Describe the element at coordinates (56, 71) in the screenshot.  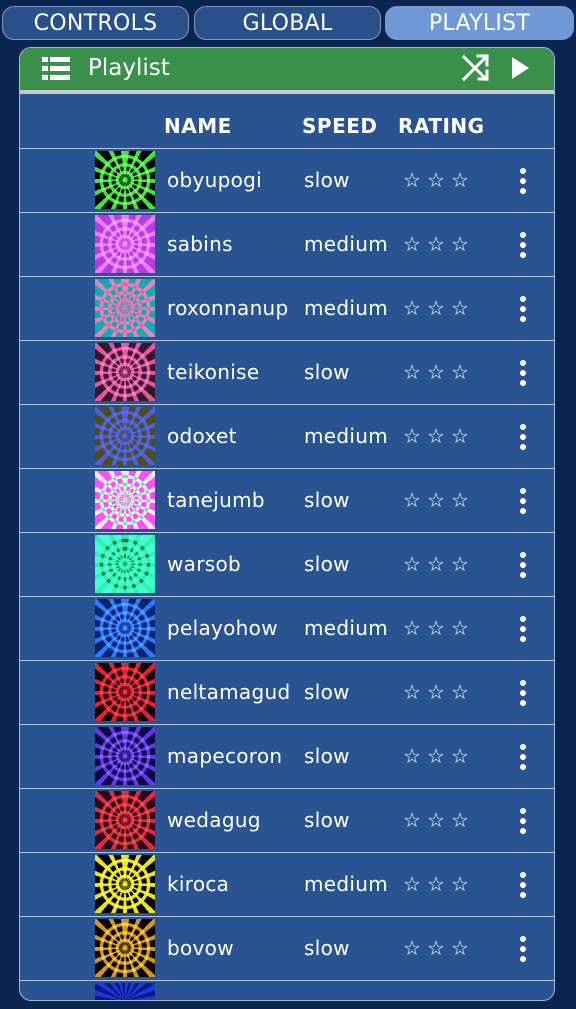
I see `list-icon` at that location.